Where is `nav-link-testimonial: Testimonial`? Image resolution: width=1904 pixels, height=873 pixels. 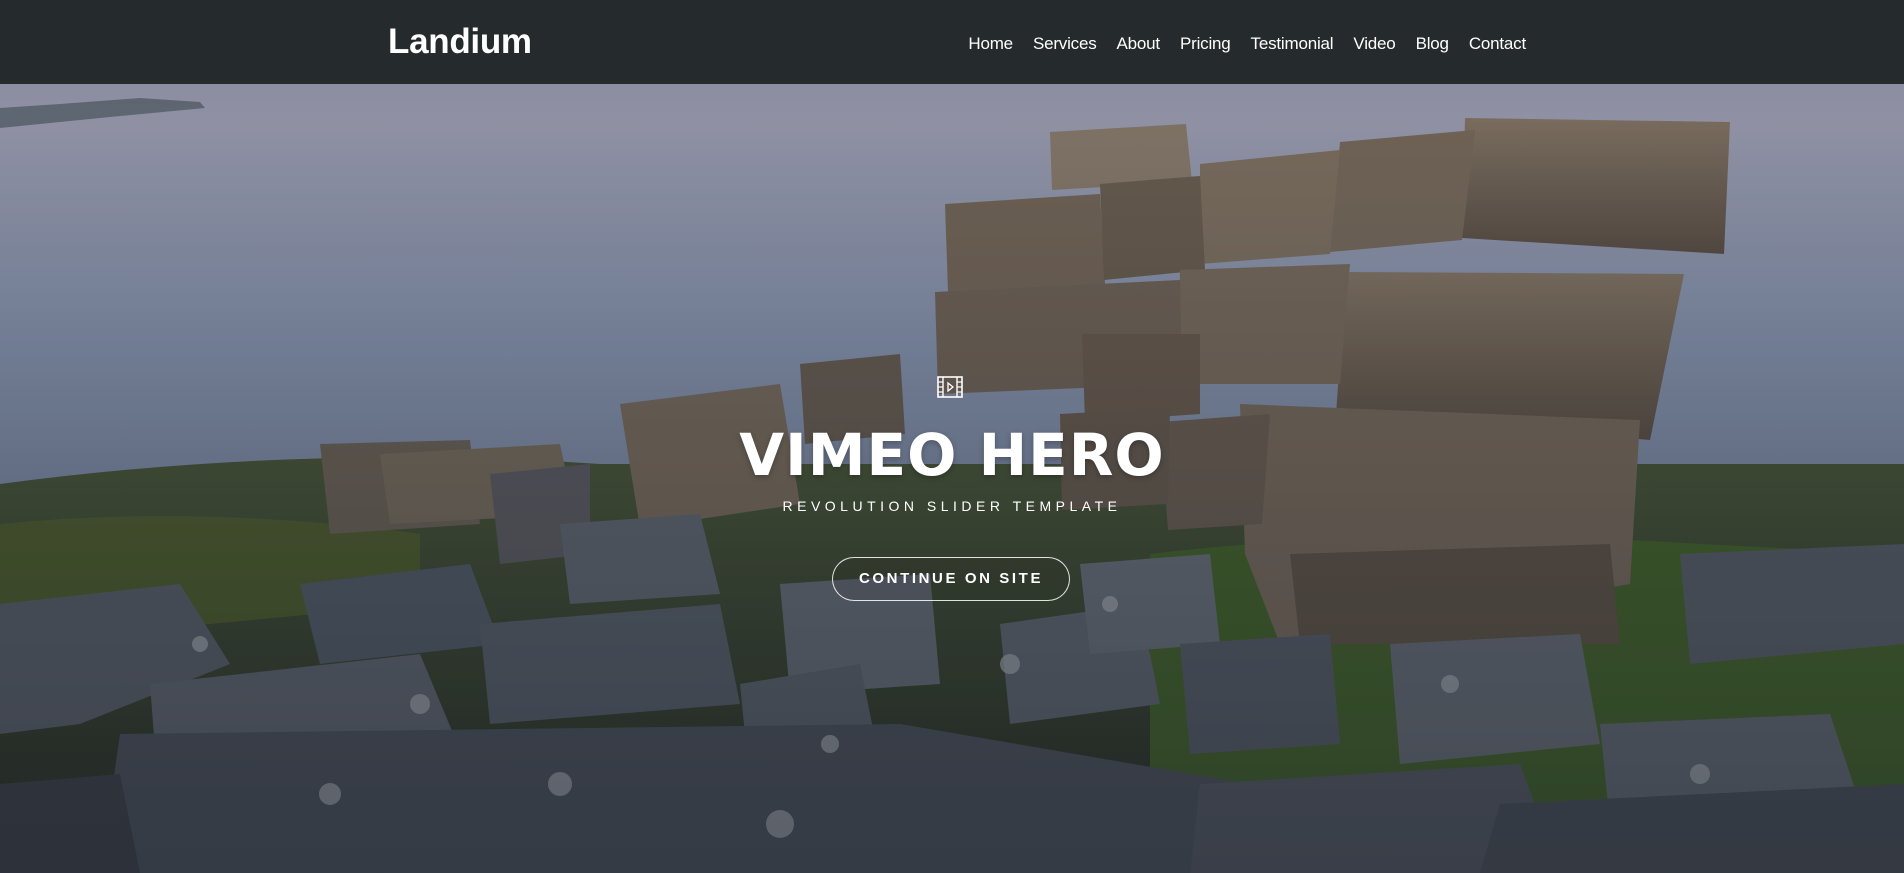 nav-link-testimonial: Testimonial is located at coordinates (1292, 44).